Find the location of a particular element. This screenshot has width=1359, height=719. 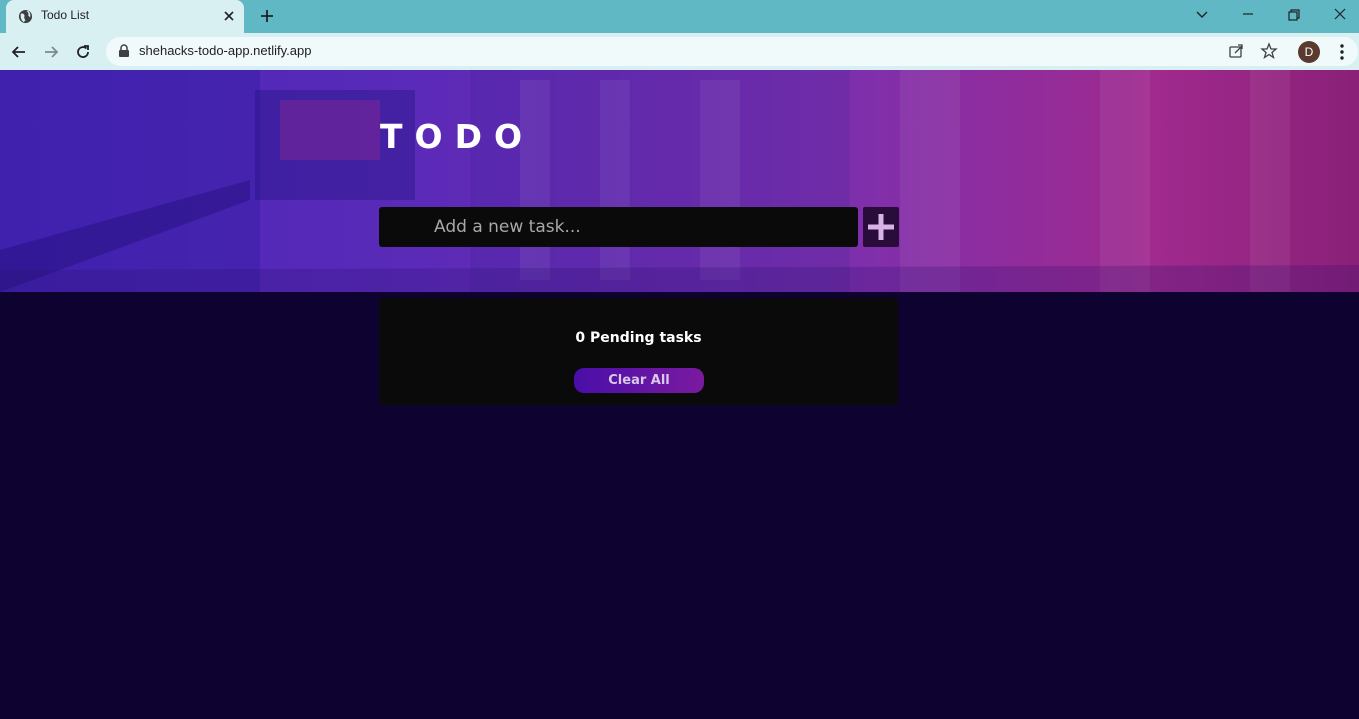

pending-count: 0 Pending tasks is located at coordinates (638, 338).